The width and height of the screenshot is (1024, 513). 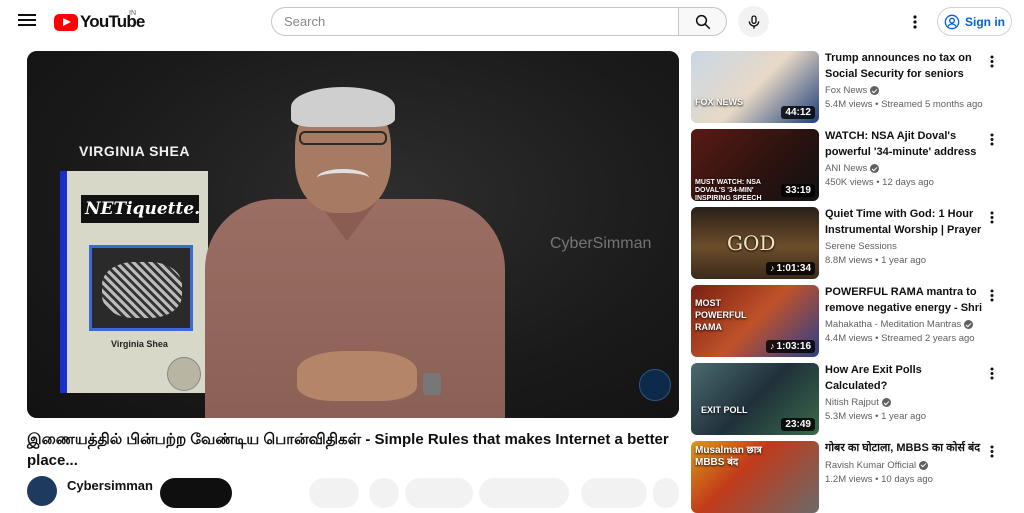 What do you see at coordinates (728, 456) in the screenshot?
I see `thumbnail-caption: Musalman छात्र MBBS बंद` at bounding box center [728, 456].